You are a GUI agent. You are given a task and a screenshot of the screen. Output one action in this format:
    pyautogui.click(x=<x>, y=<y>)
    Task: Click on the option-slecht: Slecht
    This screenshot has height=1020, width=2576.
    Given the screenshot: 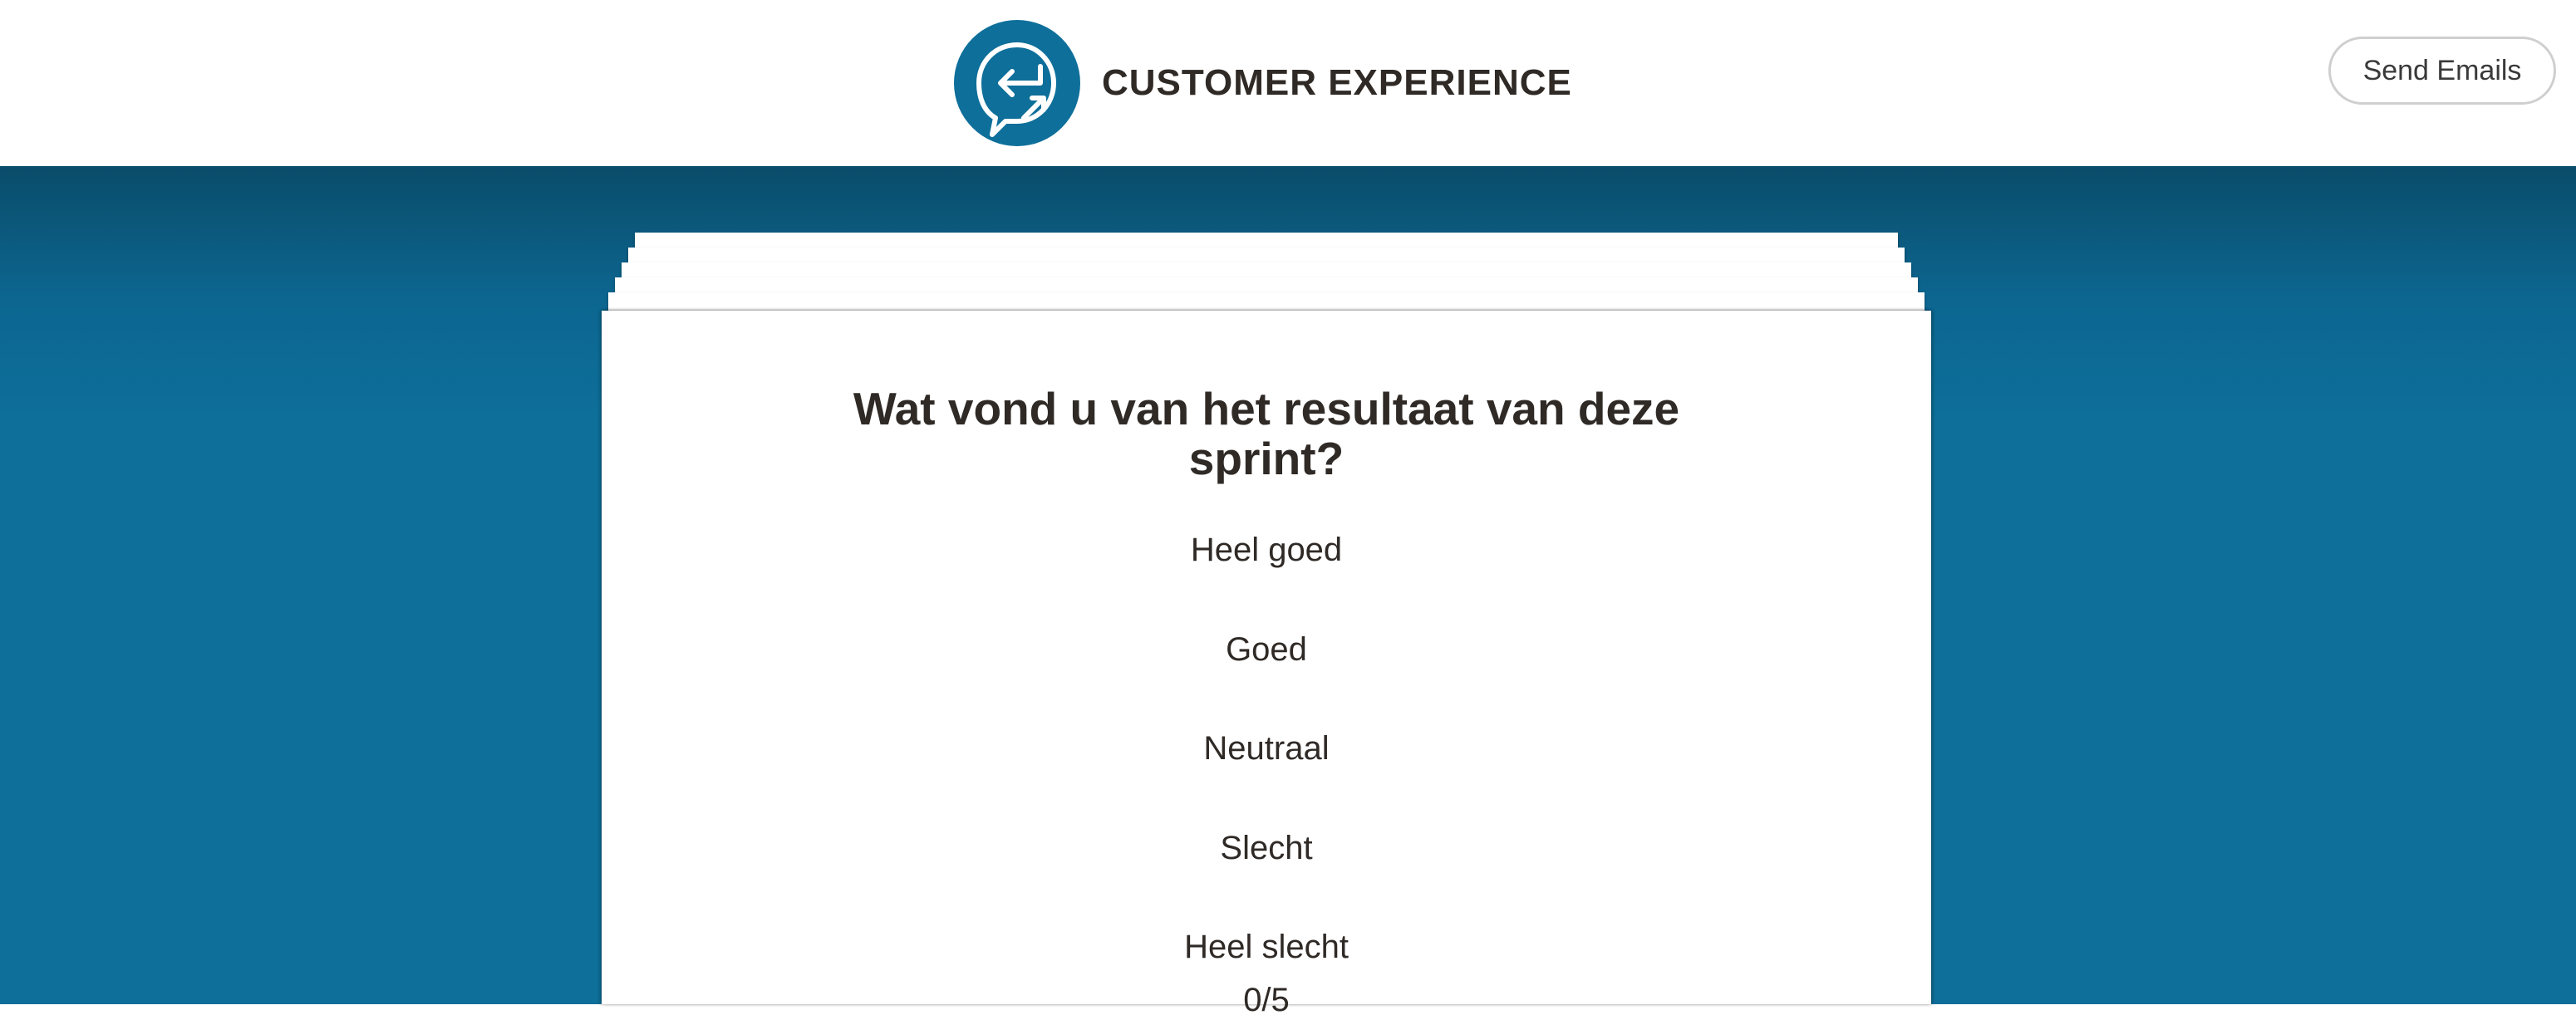 What is the action you would take?
    pyautogui.click(x=1266, y=848)
    